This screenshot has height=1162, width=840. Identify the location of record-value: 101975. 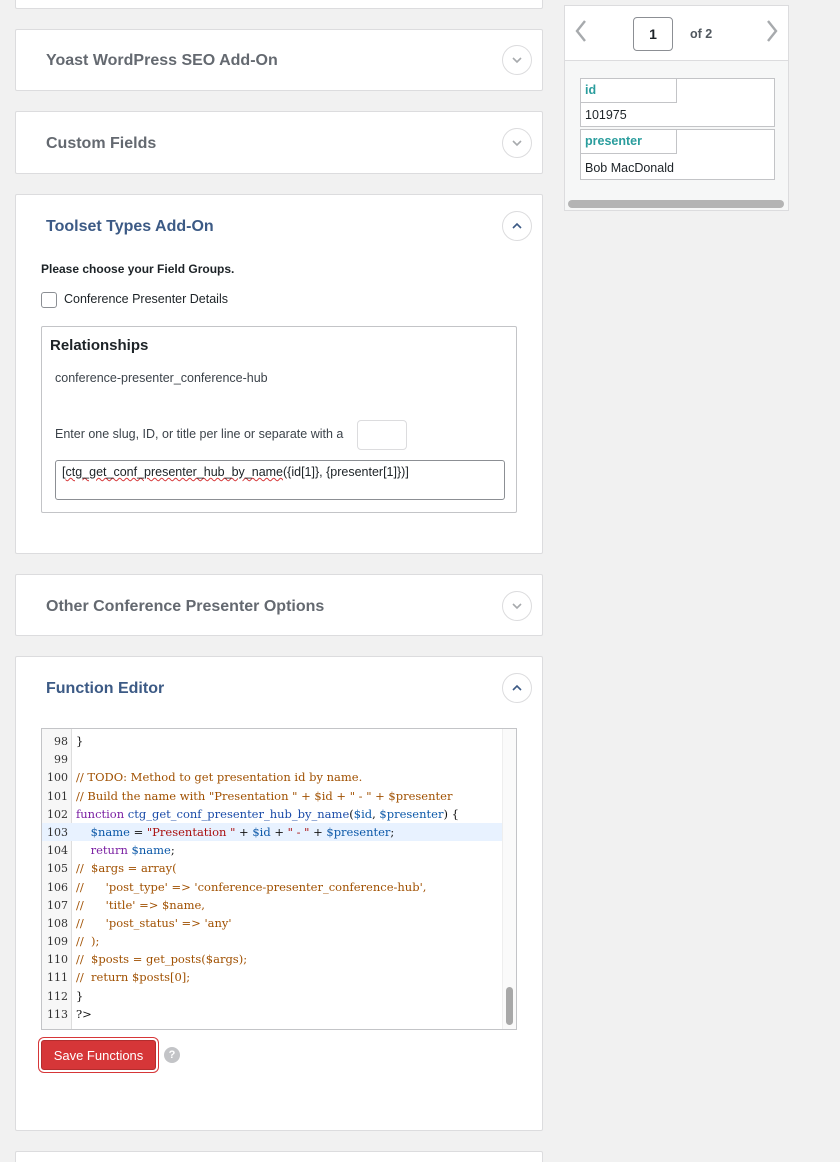
(606, 115).